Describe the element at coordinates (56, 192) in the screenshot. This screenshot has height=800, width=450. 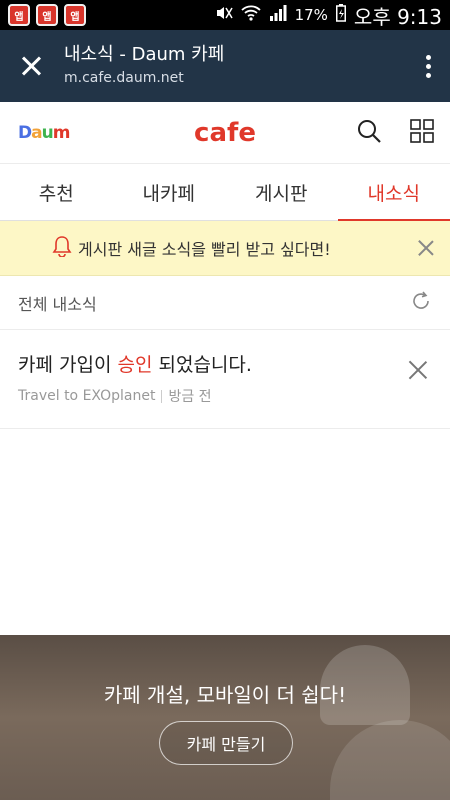
I see `tab-recommended: 추천` at that location.